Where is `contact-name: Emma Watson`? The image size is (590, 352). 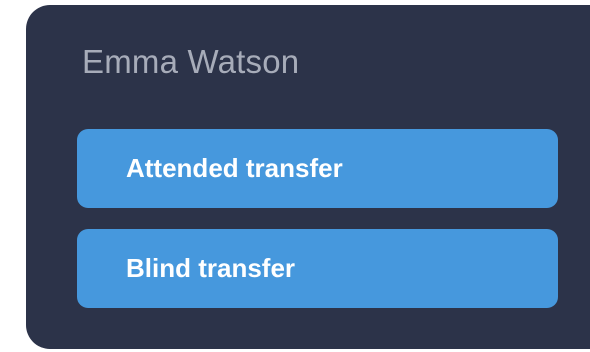
contact-name: Emma Watson is located at coordinates (191, 61).